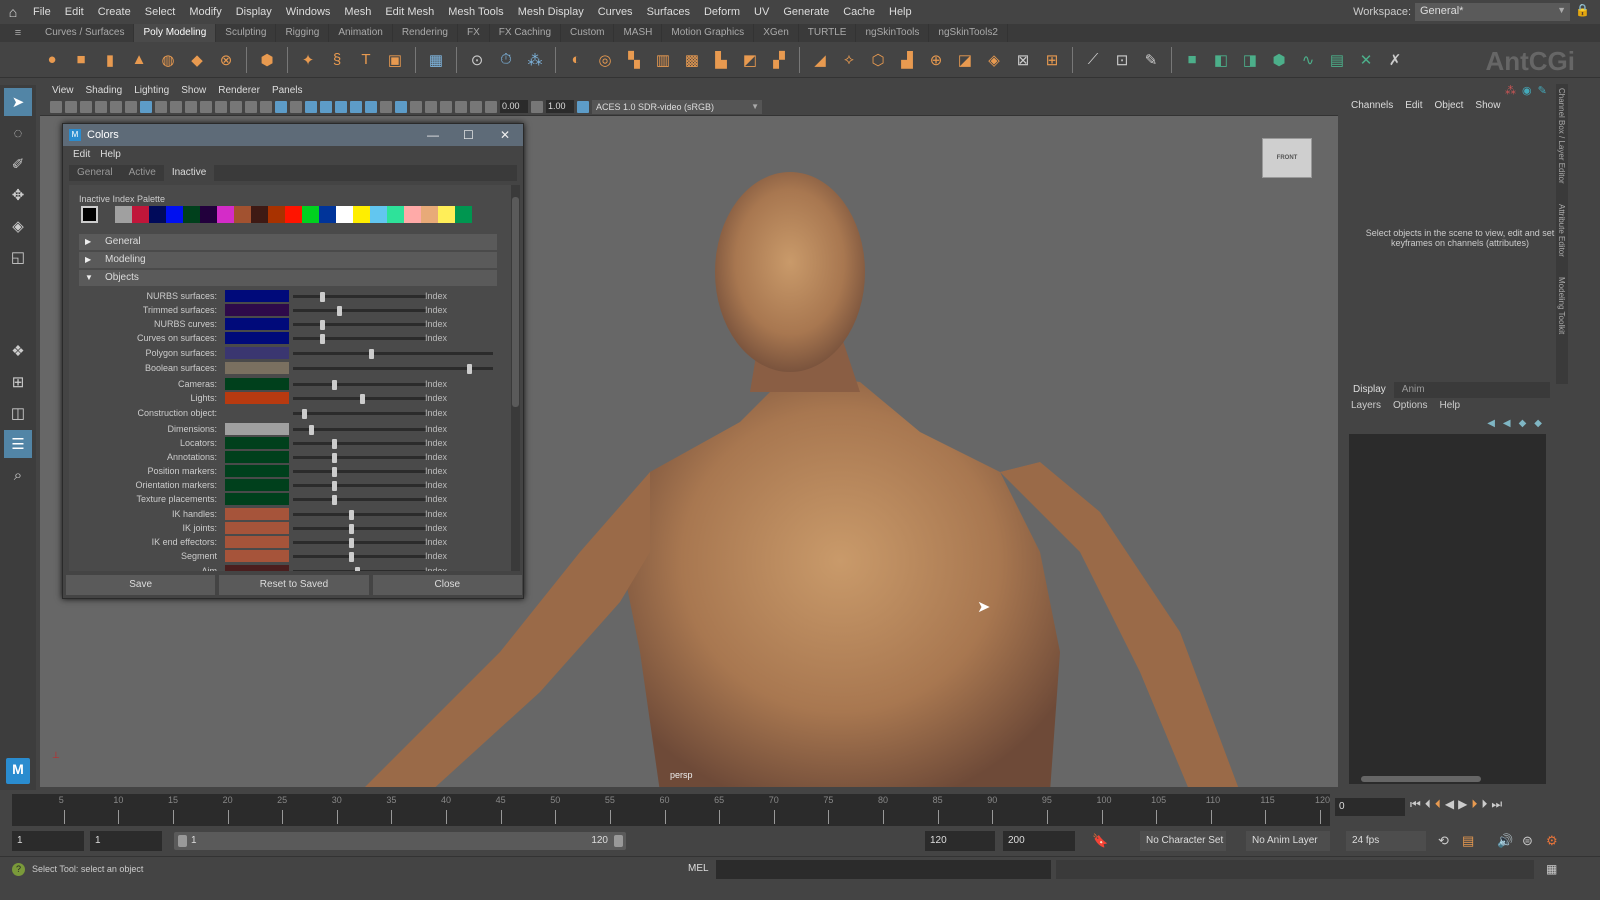  What do you see at coordinates (205, 12) in the screenshot?
I see `menu-modify: Modify` at bounding box center [205, 12].